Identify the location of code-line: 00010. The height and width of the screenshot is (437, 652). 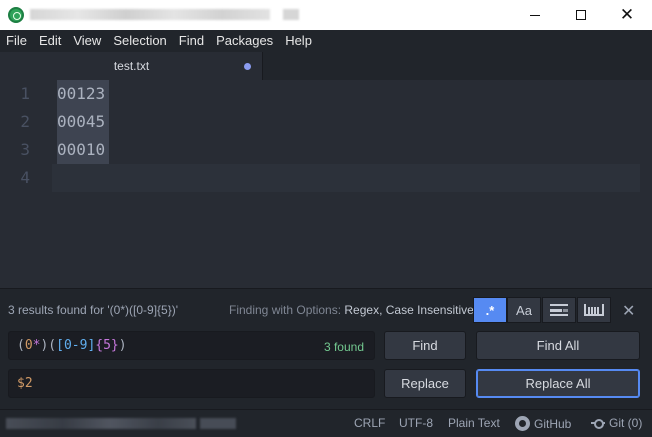
(81, 150).